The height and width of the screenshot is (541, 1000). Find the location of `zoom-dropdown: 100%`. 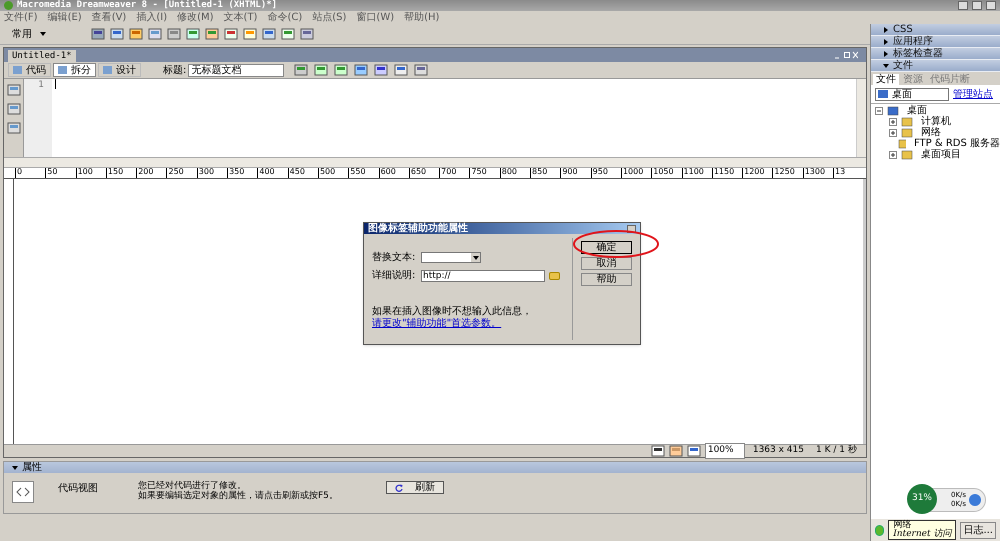

zoom-dropdown: 100% is located at coordinates (724, 451).